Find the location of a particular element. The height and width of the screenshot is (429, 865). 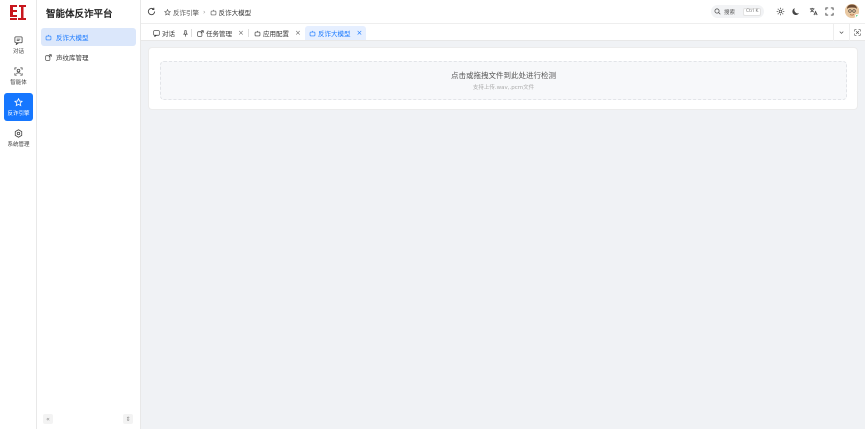

sidebar-item-label: 声纹库管理 is located at coordinates (72, 58).